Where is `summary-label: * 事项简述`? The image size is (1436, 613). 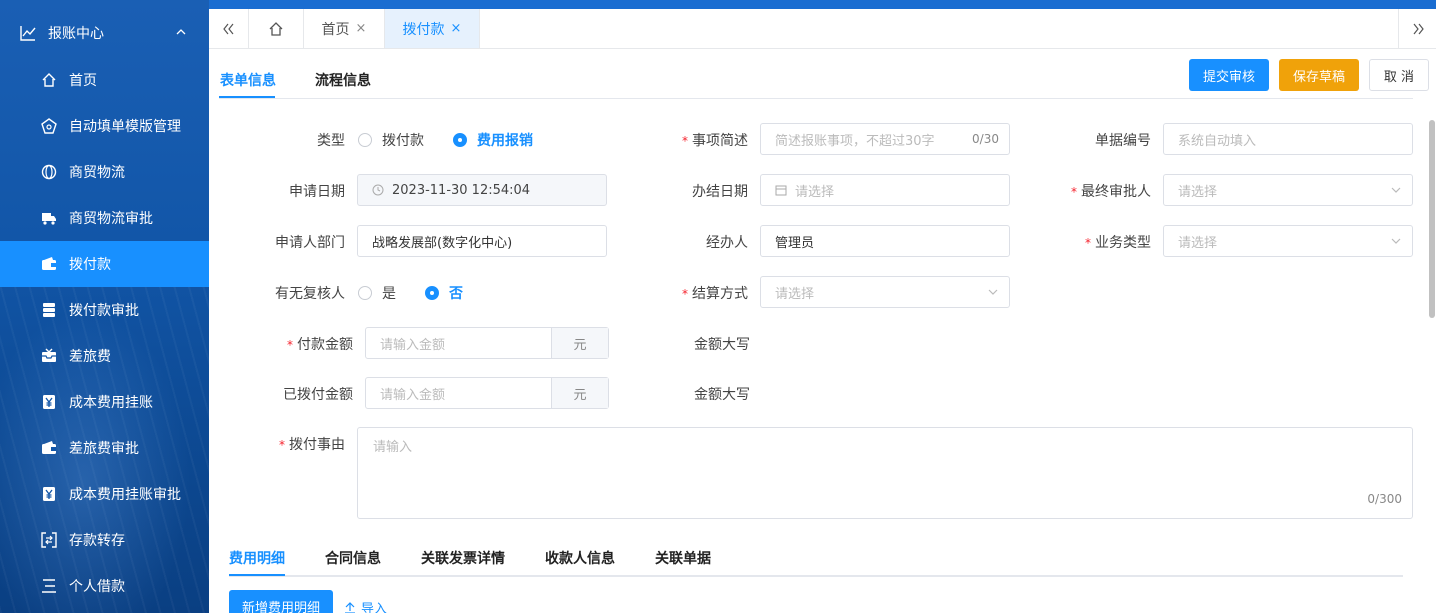 summary-label: * 事项简述 is located at coordinates (694, 140).